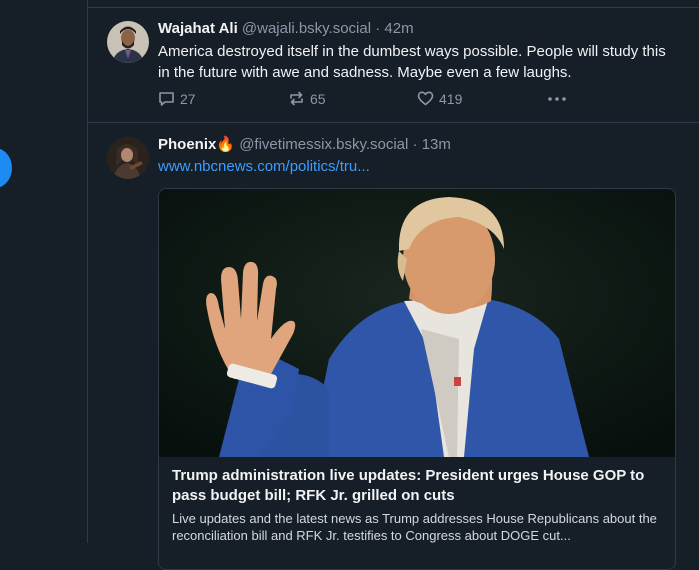  I want to click on post-actions: 27 65 419, so click(368, 100).